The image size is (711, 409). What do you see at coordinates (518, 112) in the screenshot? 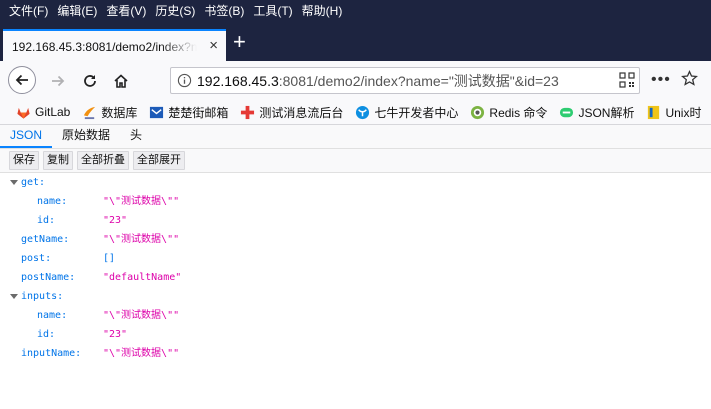
I see `bookmark-label: Redis 命令` at bounding box center [518, 112].